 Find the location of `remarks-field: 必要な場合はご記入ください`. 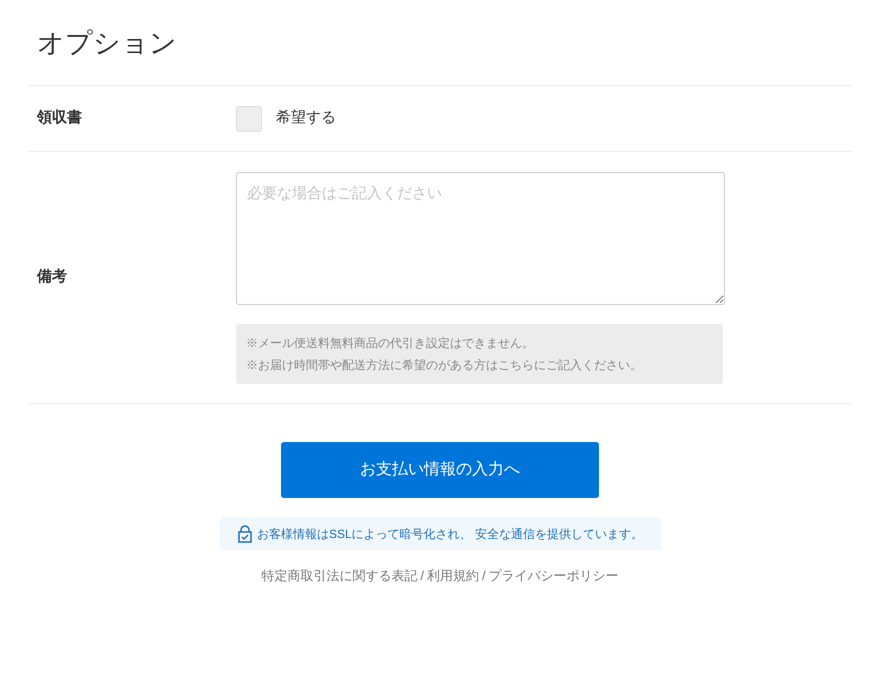

remarks-field: 必要な場合はご記入ください is located at coordinates (480, 238).